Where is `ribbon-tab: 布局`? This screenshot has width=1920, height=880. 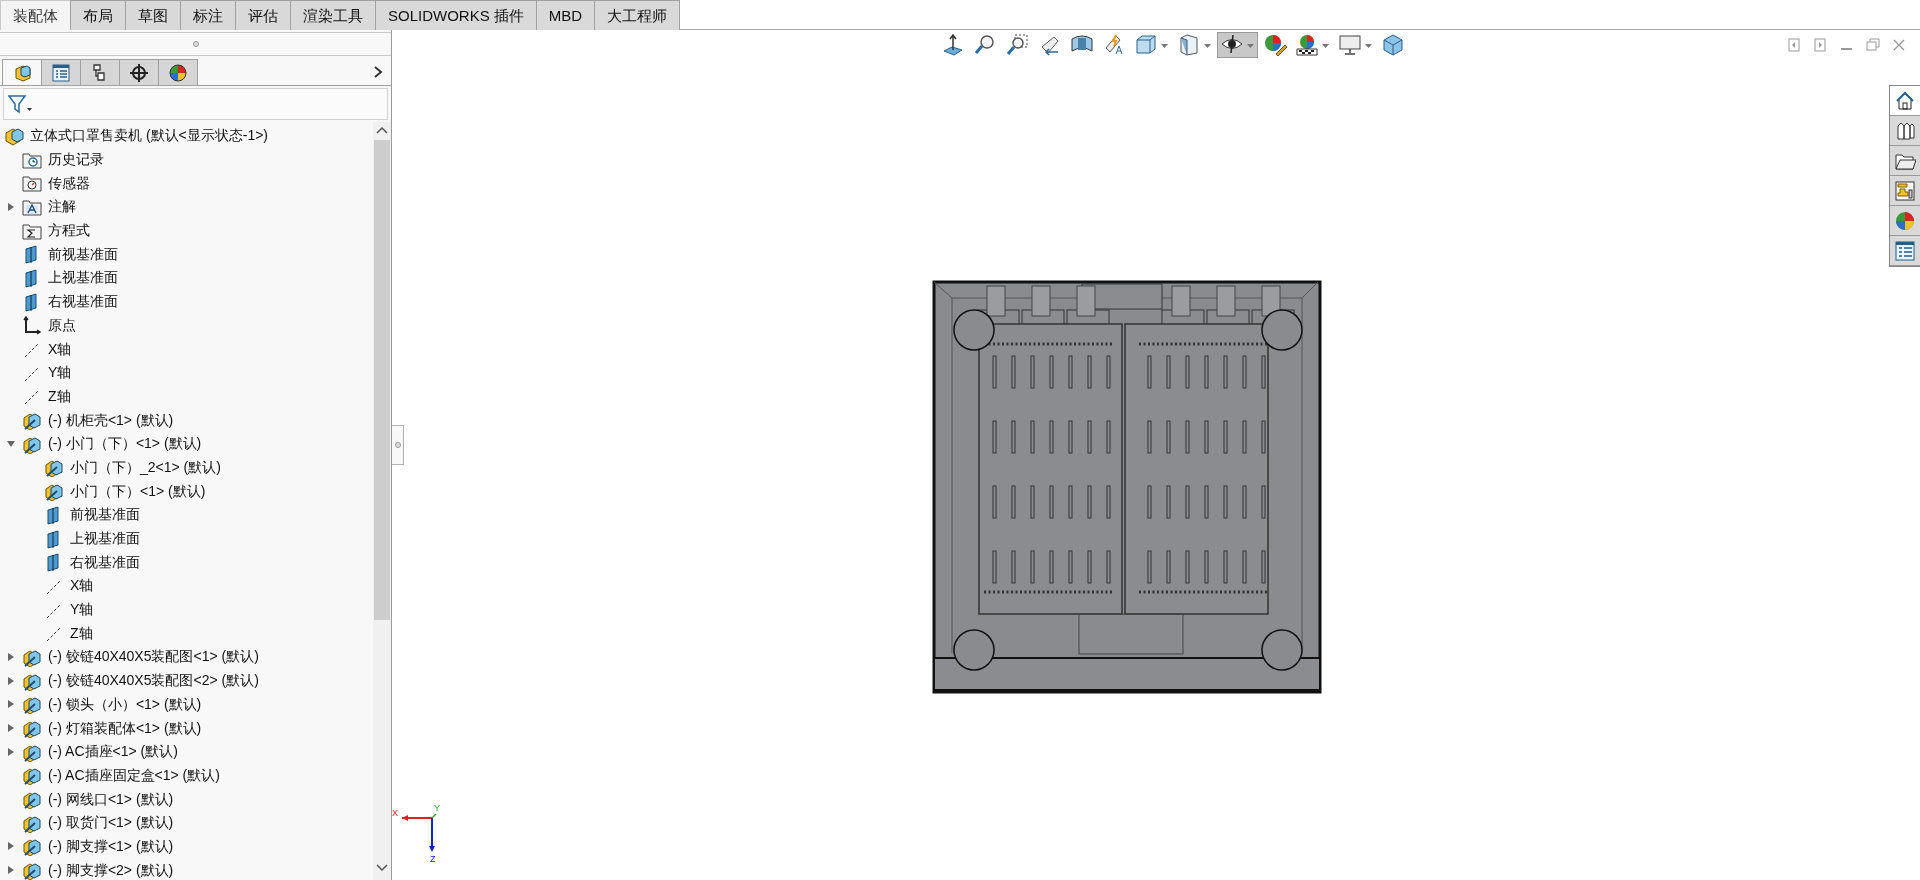 ribbon-tab: 布局 is located at coordinates (98, 15).